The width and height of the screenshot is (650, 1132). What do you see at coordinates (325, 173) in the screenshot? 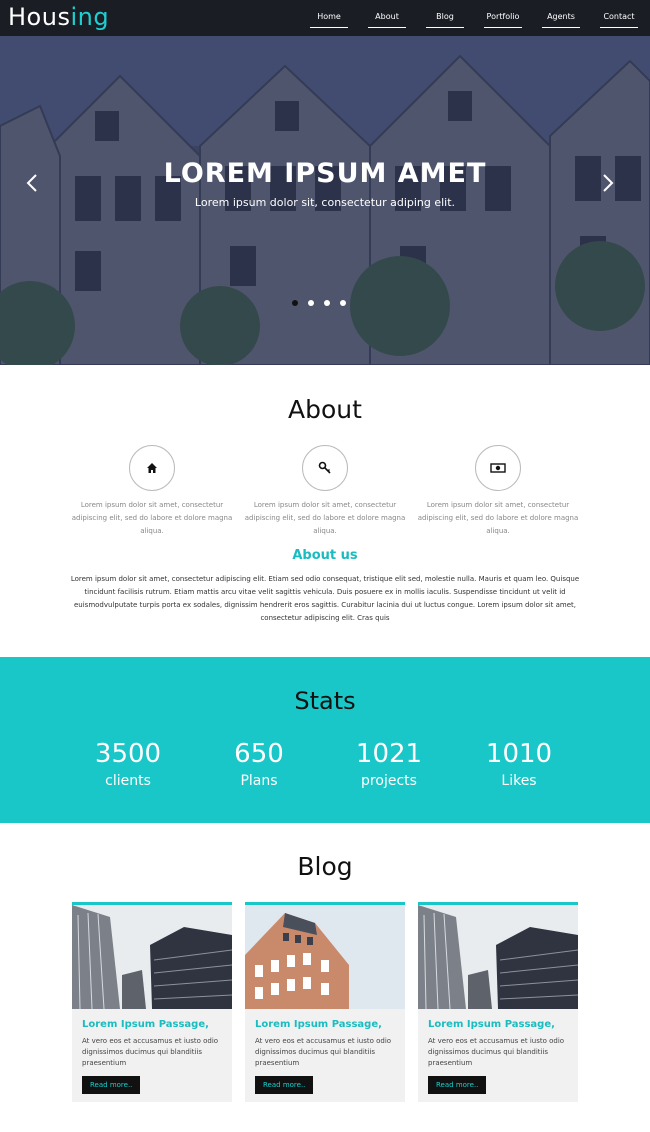
I see `hero-title: LOREM IPSUM AMET` at bounding box center [325, 173].